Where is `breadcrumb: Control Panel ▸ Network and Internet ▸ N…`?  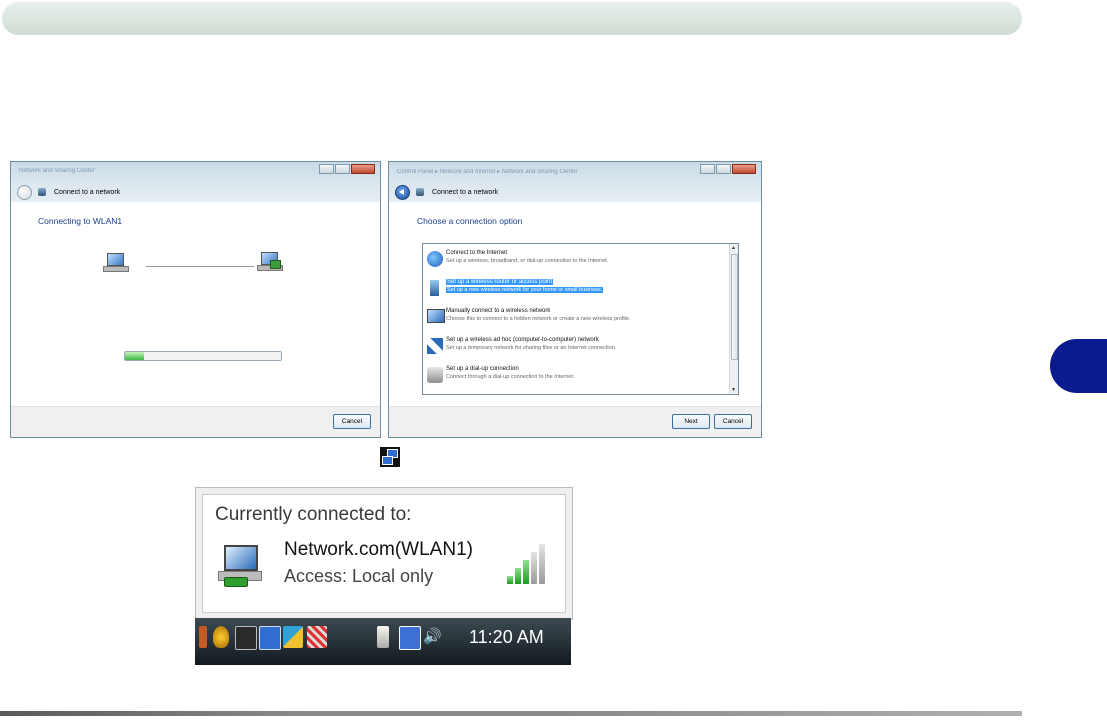 breadcrumb: Control Panel ▸ Network and Internet ▸ N… is located at coordinates (487, 172).